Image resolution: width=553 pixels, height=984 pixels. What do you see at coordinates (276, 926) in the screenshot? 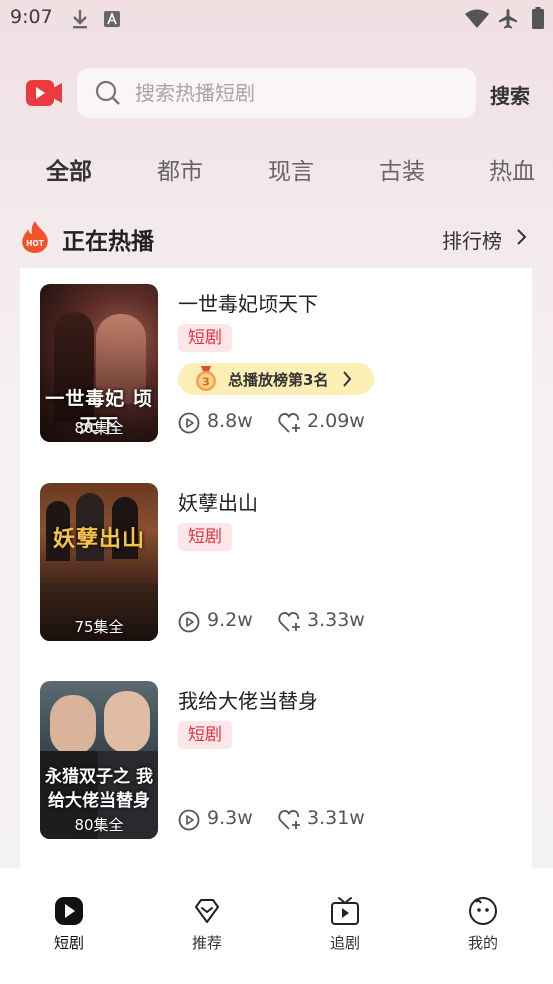
I see `bottom-nav: 短剧 推荐 追剧 我的` at bounding box center [276, 926].